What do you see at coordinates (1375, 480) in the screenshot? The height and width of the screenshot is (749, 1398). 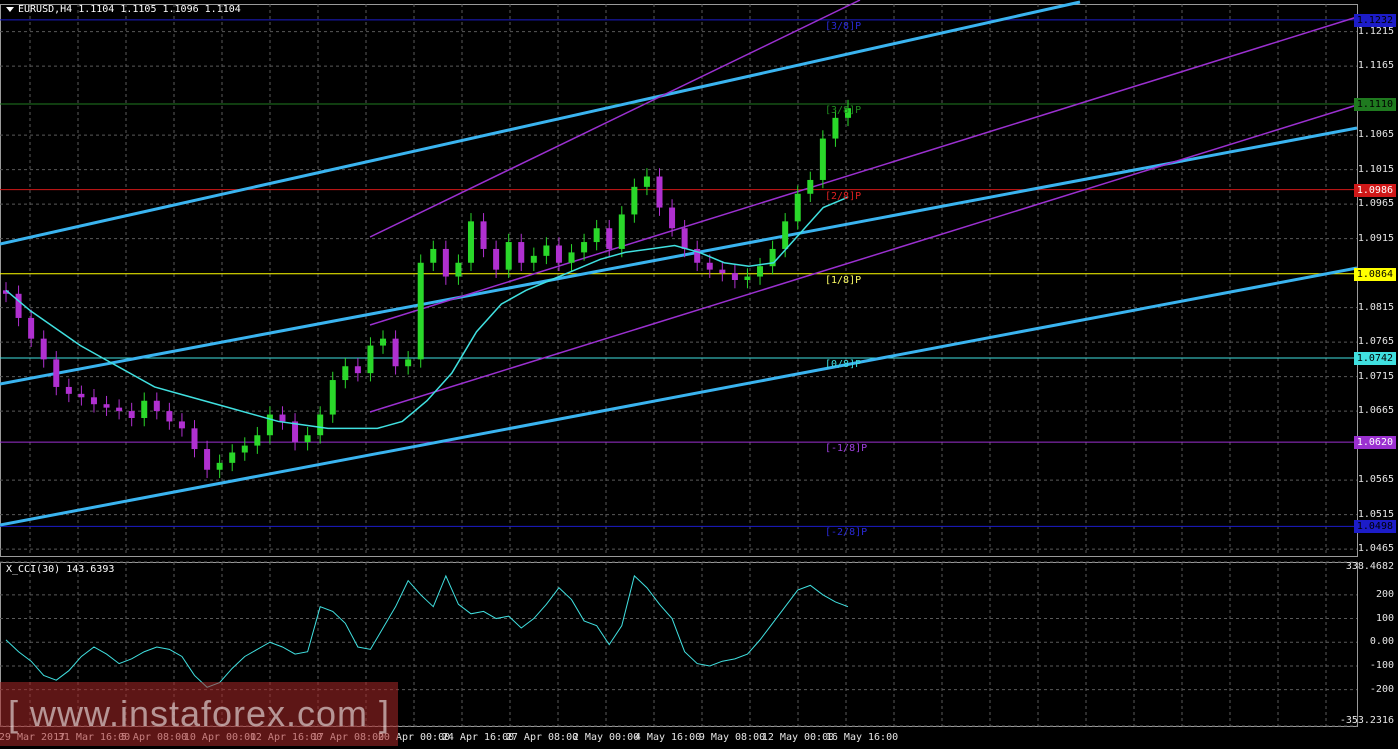 I see `price-tick-label: 1.0565` at bounding box center [1375, 480].